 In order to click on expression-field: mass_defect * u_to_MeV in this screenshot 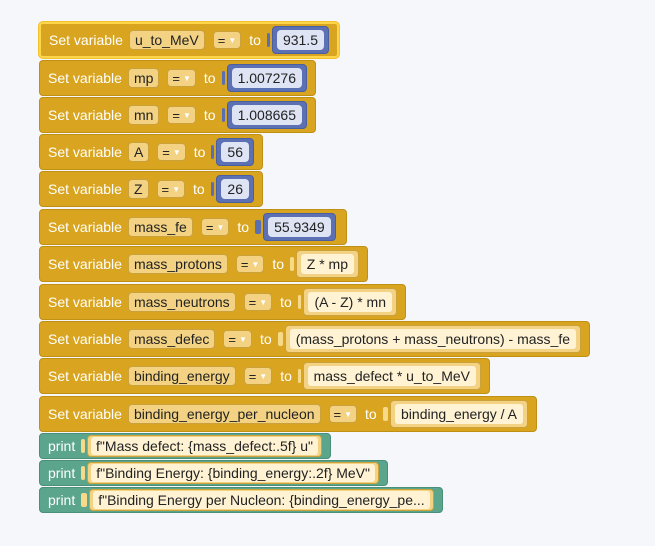, I will do `click(391, 376)`.